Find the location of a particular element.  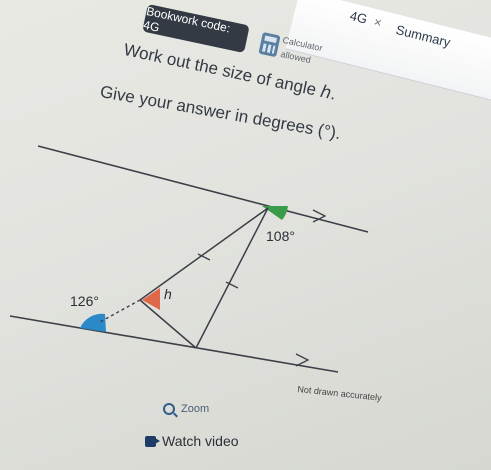

watch-video-label: Watch video is located at coordinates (200, 441).